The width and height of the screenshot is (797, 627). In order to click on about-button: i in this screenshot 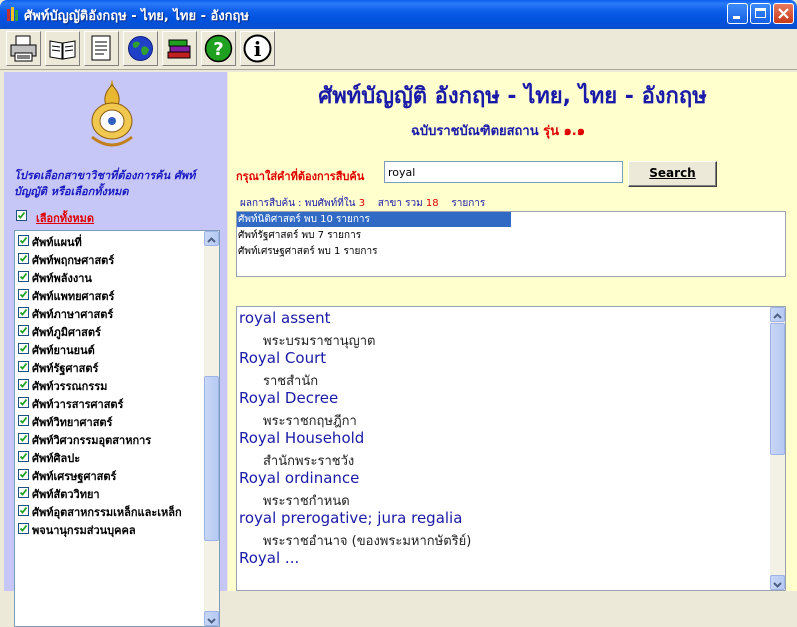, I will do `click(257, 48)`.